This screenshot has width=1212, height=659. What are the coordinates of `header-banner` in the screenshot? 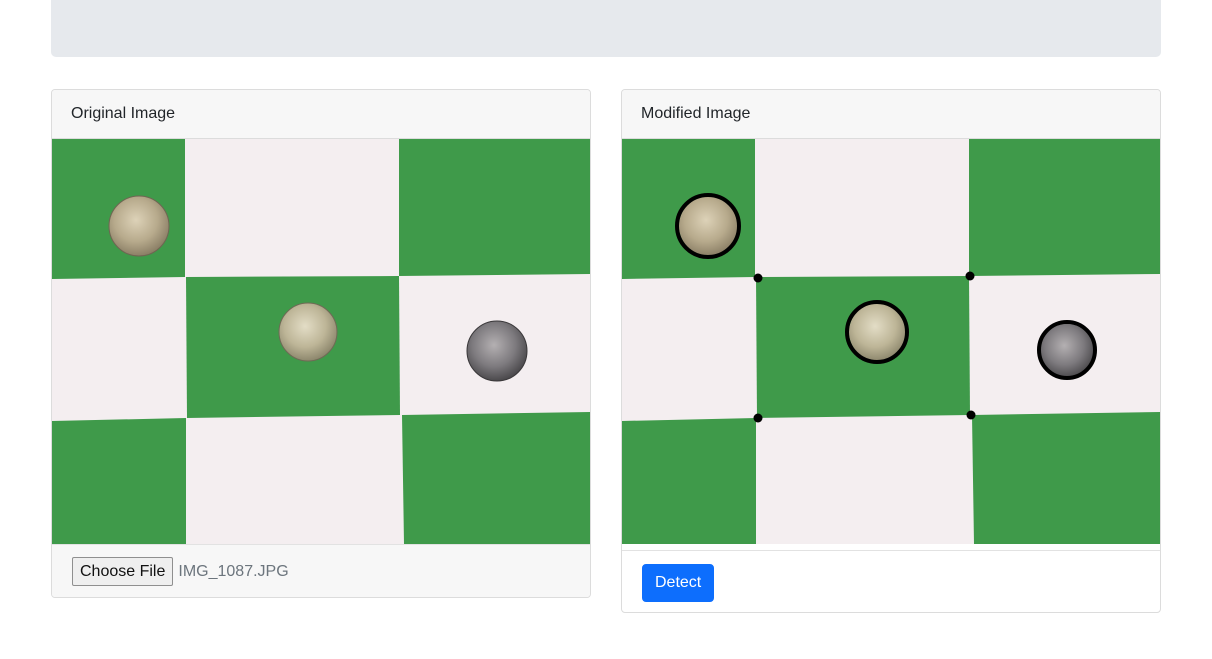 It's located at (606, 28).